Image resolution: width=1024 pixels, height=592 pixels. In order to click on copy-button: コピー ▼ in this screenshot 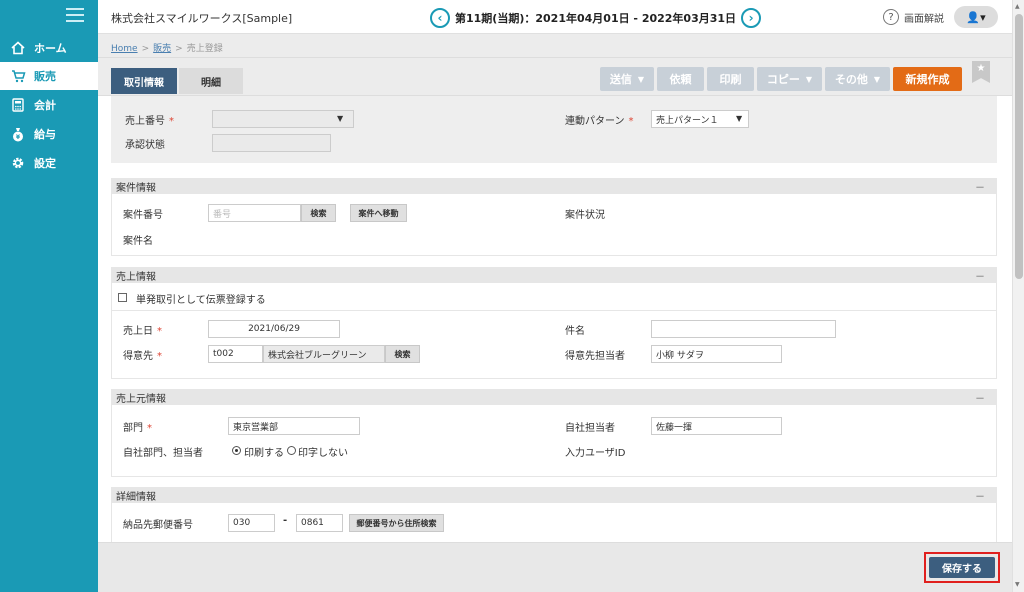, I will do `click(789, 79)`.